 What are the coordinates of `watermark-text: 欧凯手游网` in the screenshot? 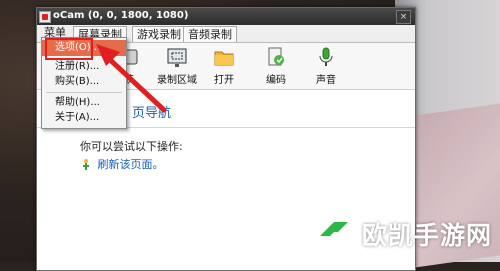 It's located at (426, 235).